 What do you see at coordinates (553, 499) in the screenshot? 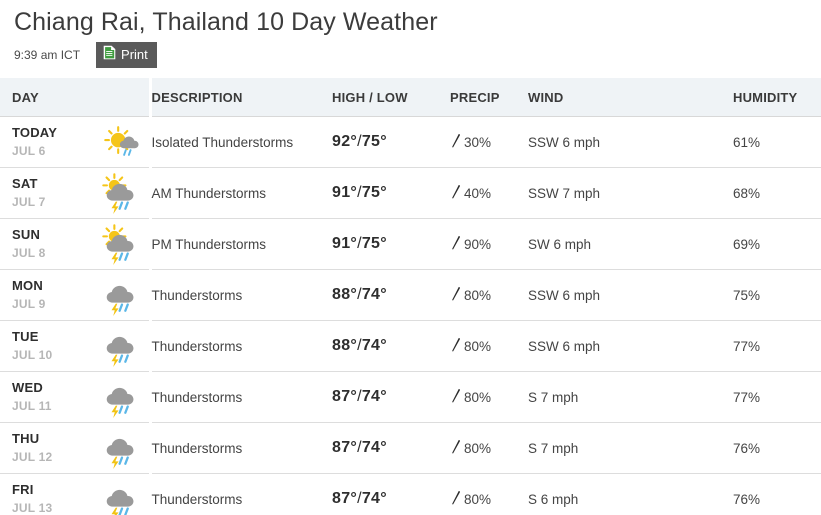
I see `wind-value: S 6 mph` at bounding box center [553, 499].